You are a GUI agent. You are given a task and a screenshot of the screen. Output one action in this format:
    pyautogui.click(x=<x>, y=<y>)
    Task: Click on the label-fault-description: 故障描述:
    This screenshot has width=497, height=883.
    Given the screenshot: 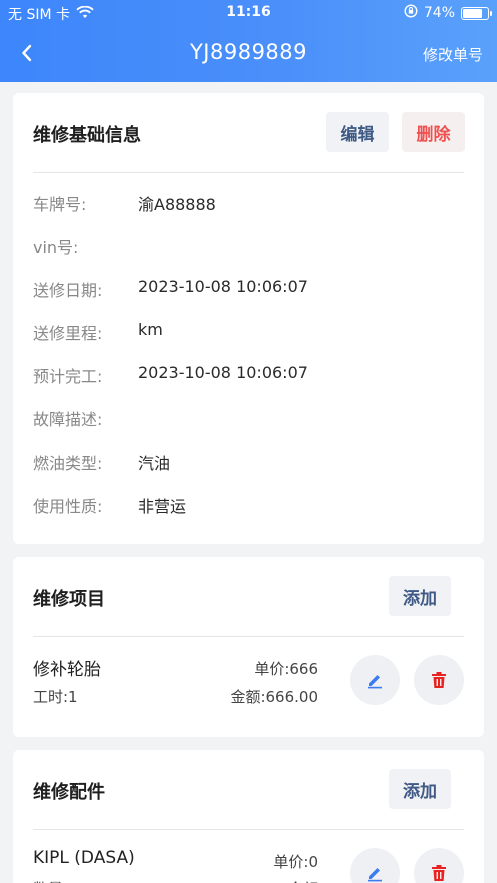 What is the action you would take?
    pyautogui.click(x=68, y=419)
    